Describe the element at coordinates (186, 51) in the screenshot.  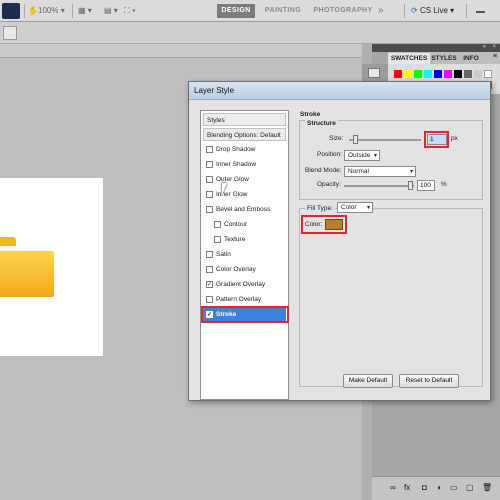
I see `document-tab-bar` at that location.